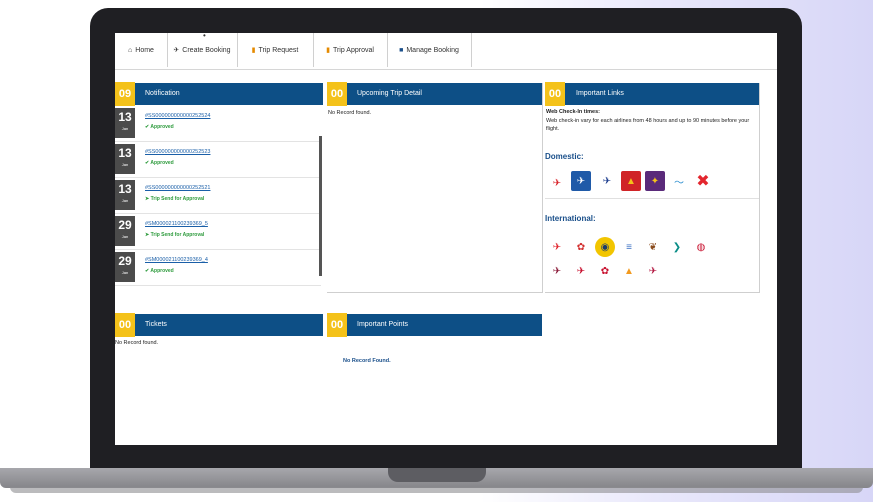  I want to click on upcoming-trip-panel: 00 Upcoming Trip Detail No Record found., so click(435, 187).